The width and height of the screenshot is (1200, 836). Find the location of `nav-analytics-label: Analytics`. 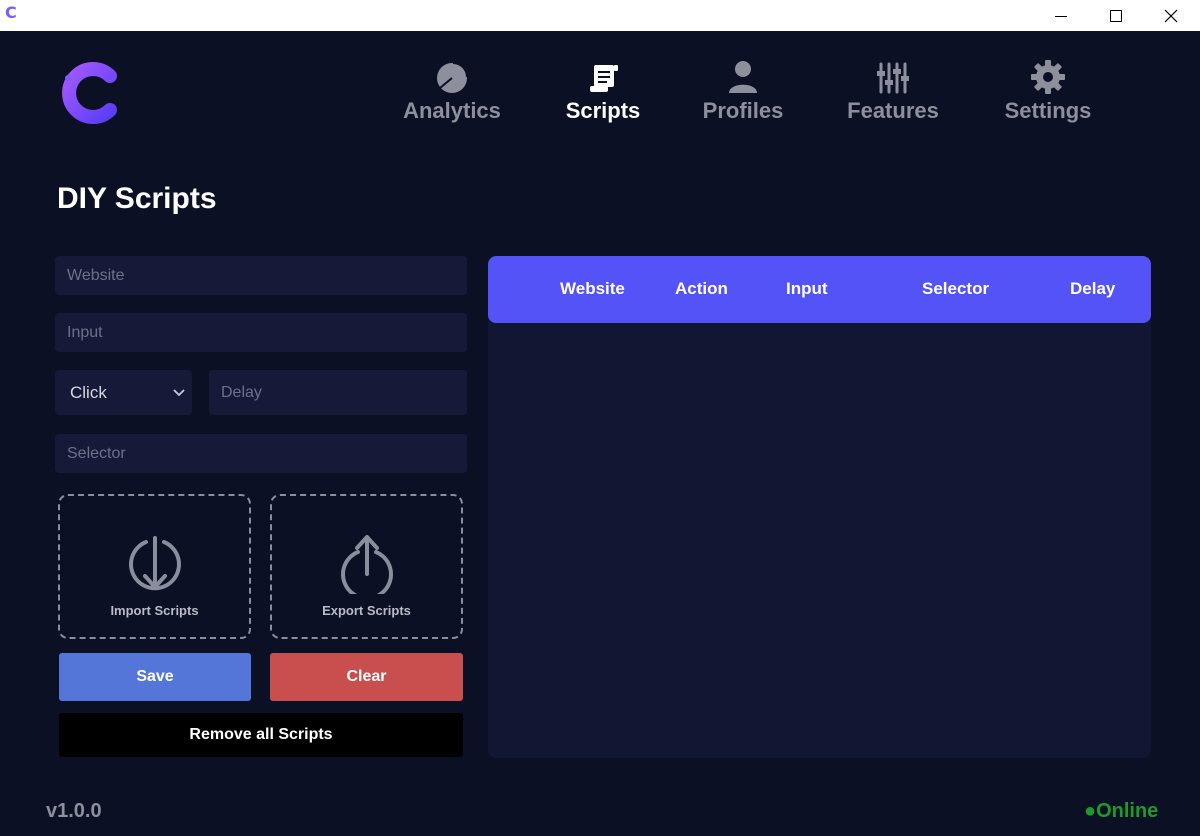

nav-analytics-label: Analytics is located at coordinates (452, 110).